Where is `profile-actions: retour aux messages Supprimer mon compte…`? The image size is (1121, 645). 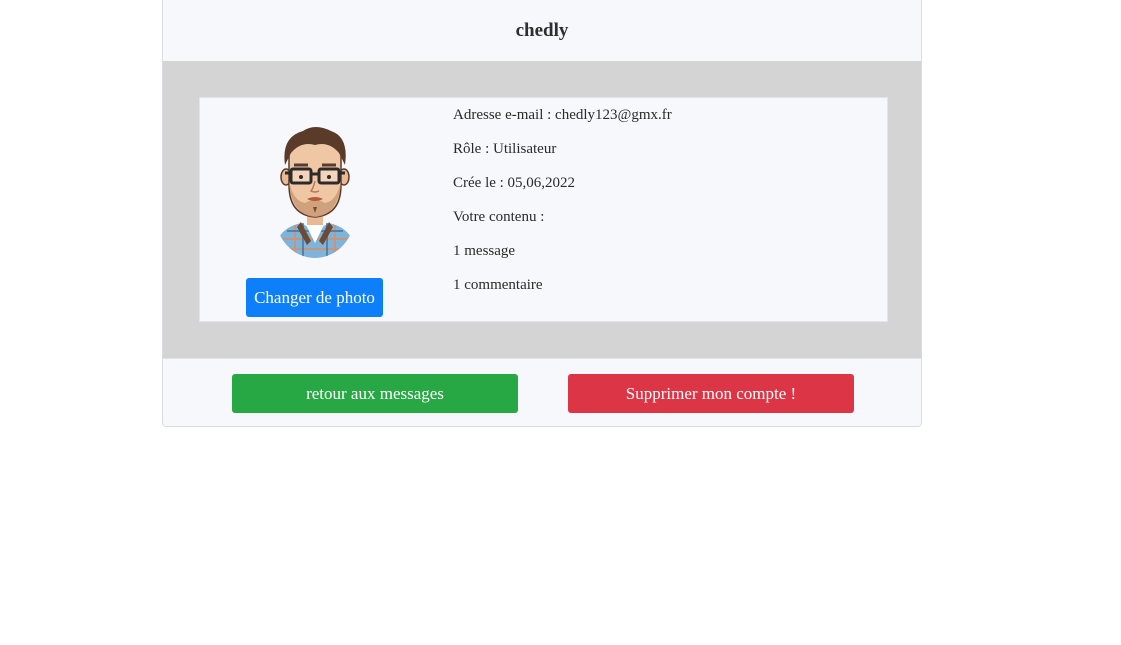
profile-actions: retour aux messages Supprimer mon compte… is located at coordinates (542, 392).